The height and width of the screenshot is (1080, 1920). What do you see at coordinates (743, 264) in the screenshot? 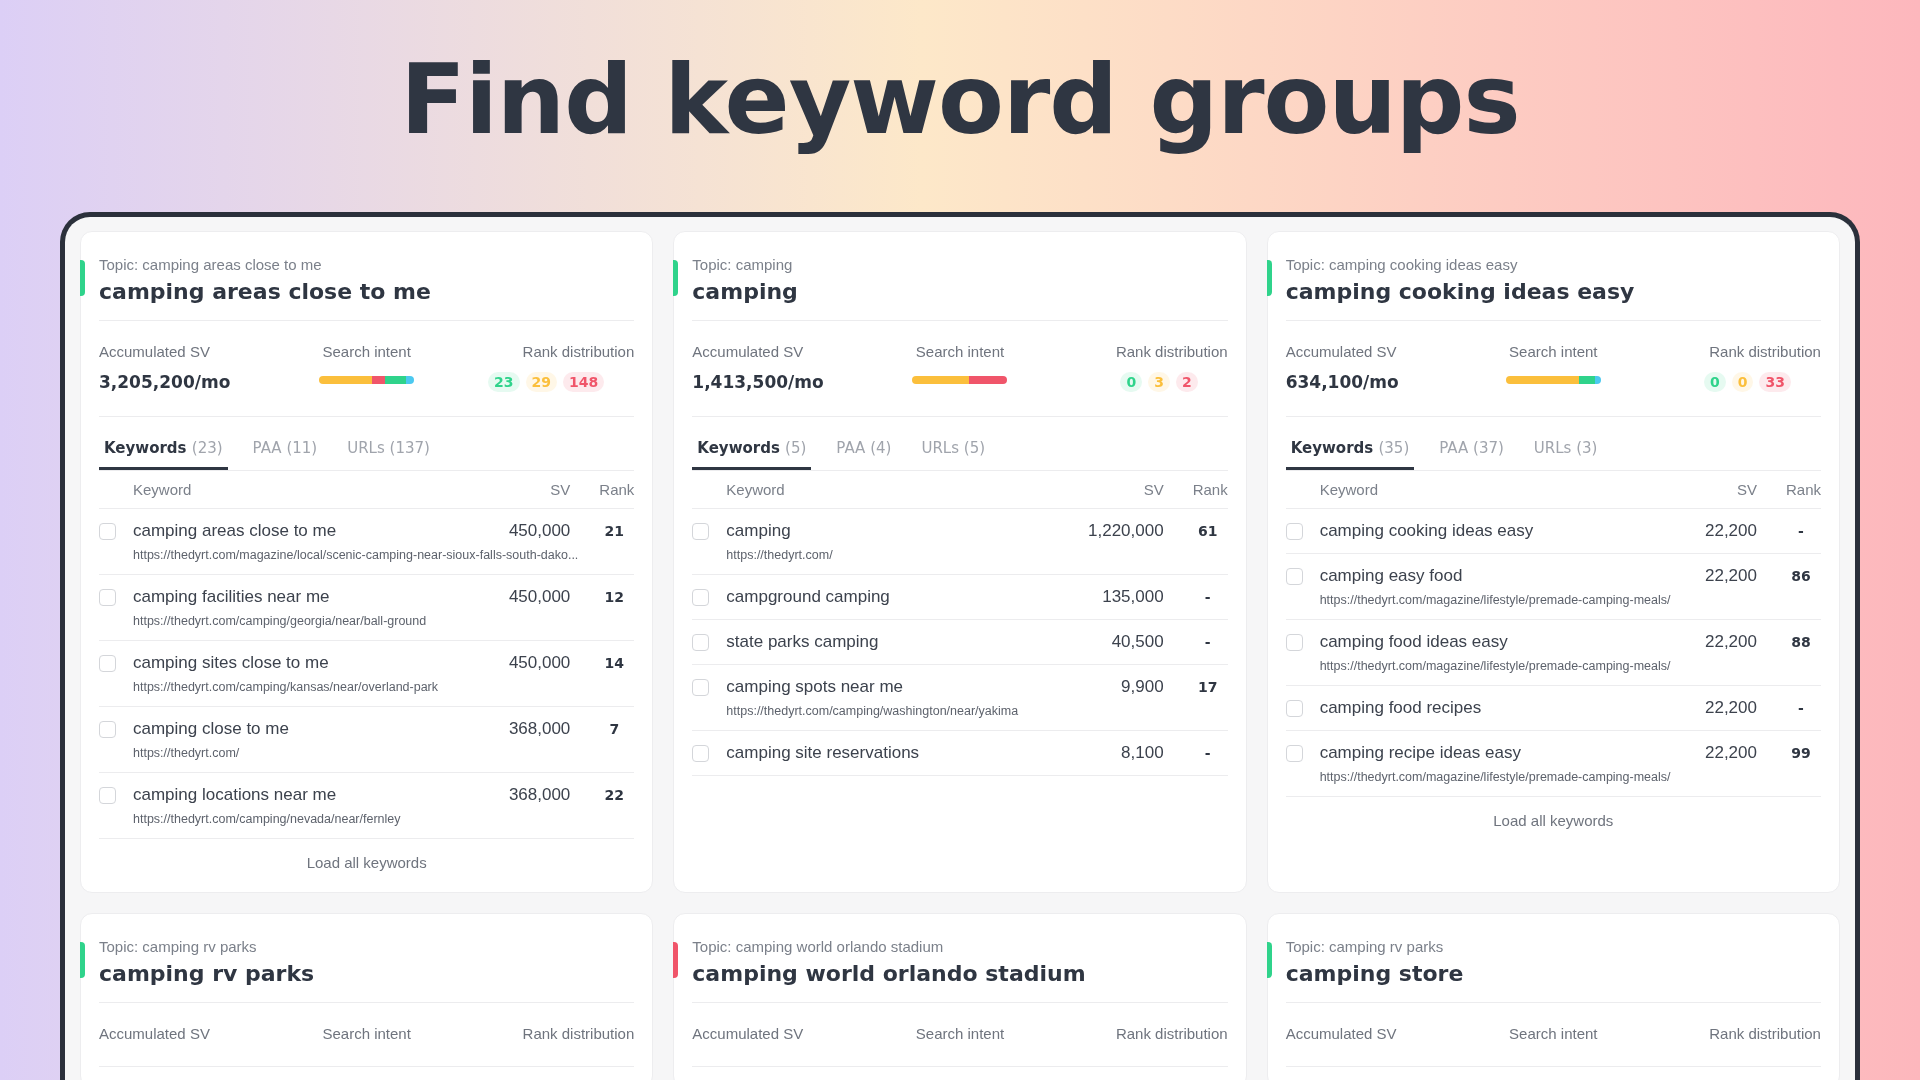
I see `topic-label: Topic: camping` at bounding box center [743, 264].